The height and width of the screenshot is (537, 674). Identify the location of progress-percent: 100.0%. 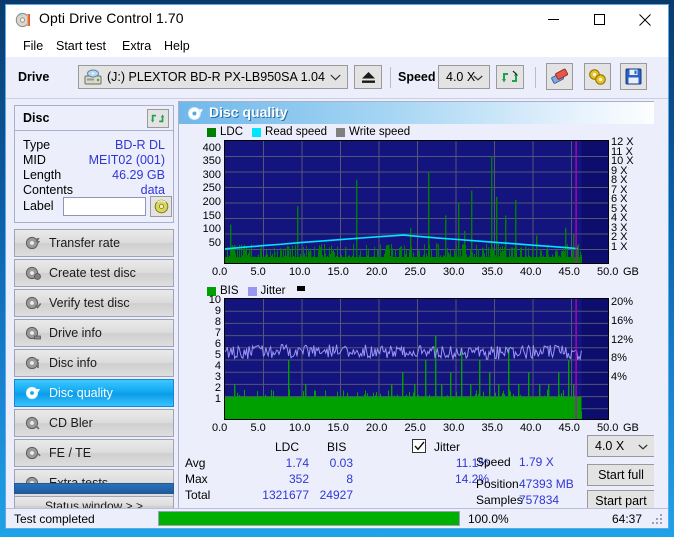
(488, 519).